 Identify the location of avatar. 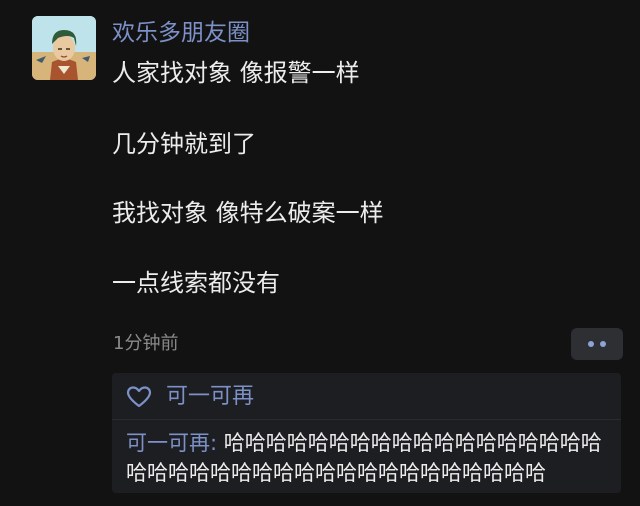
(64, 48).